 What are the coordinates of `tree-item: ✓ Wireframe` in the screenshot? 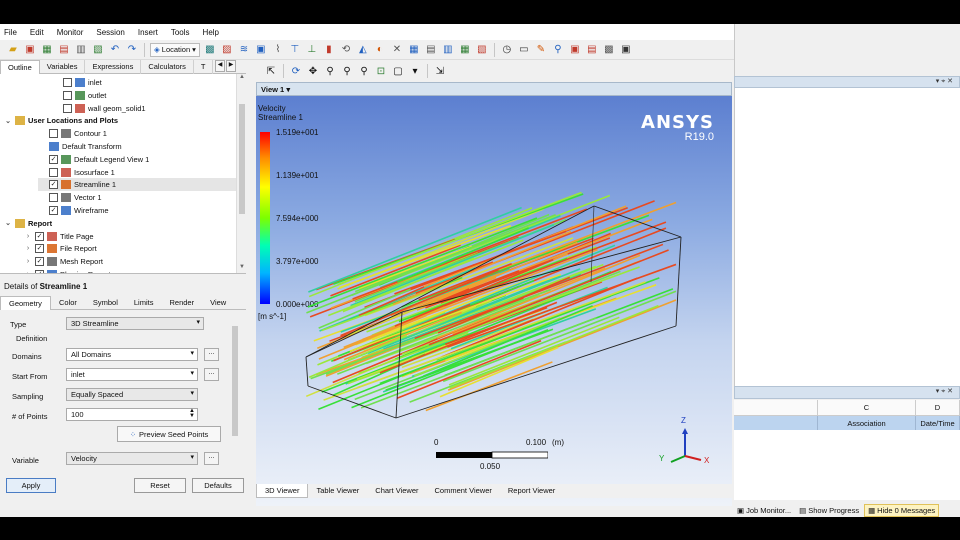 It's located at (137, 210).